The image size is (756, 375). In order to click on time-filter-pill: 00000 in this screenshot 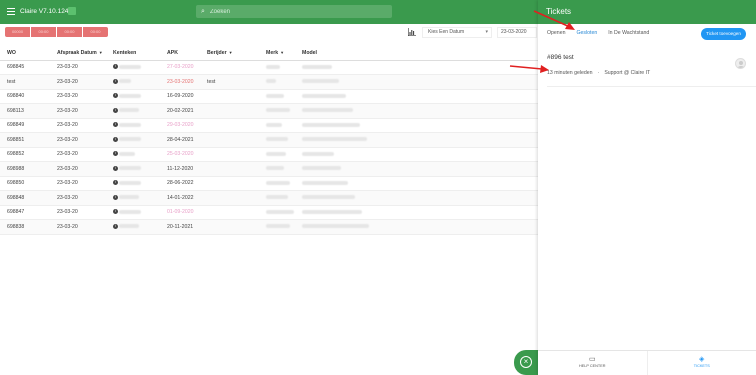, I will do `click(17, 32)`.